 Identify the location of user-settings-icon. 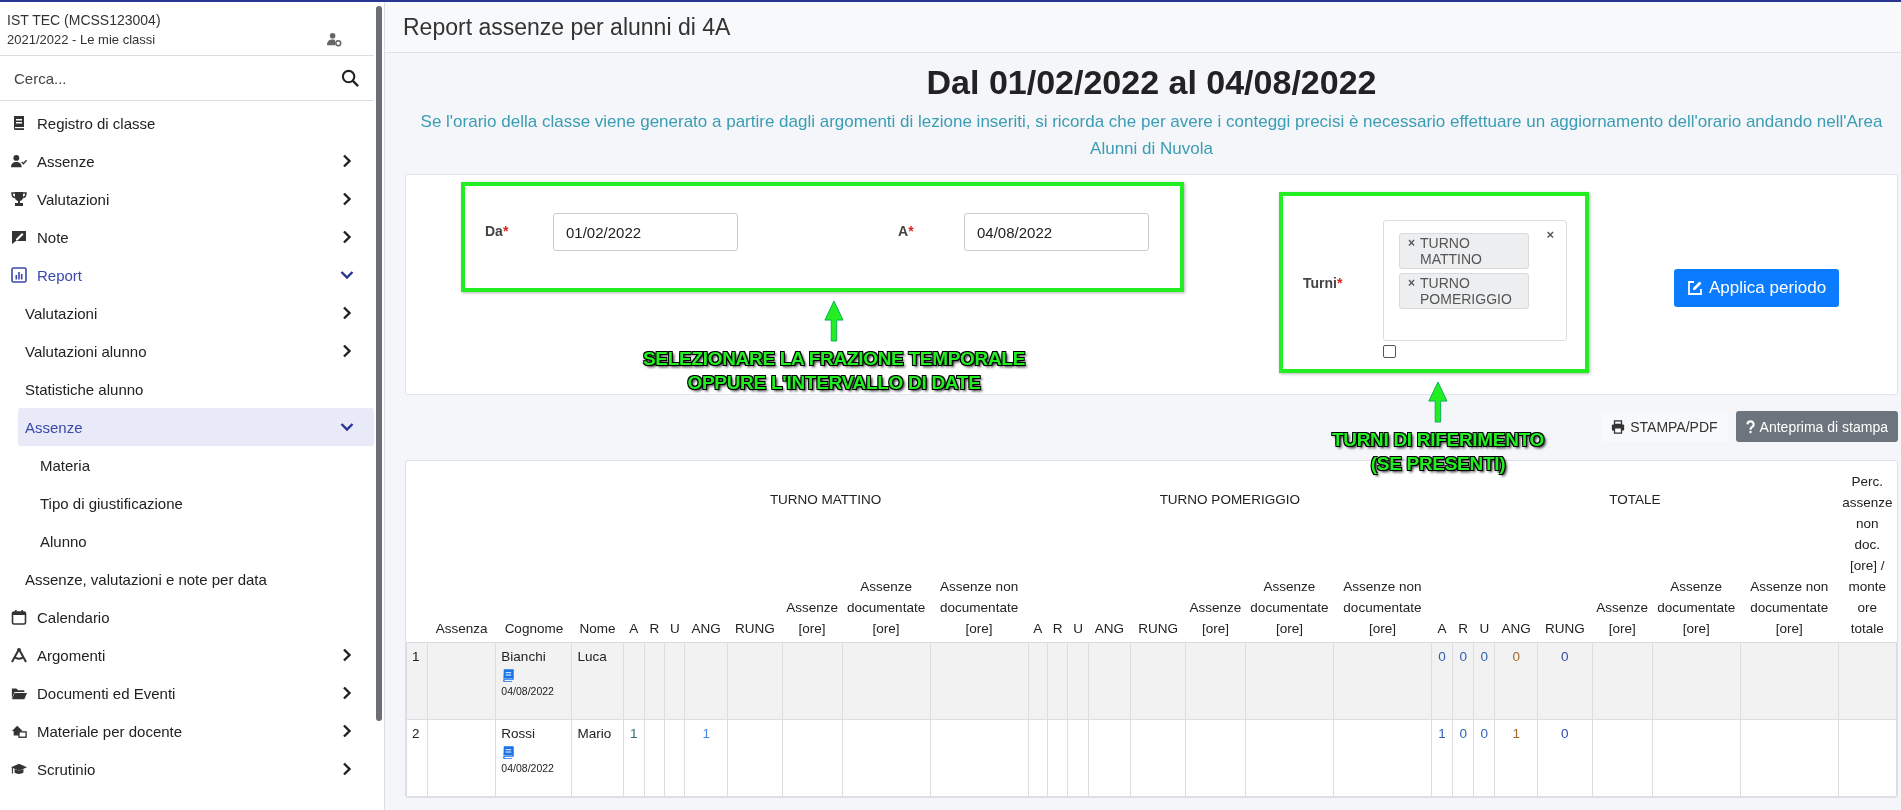
(334, 39).